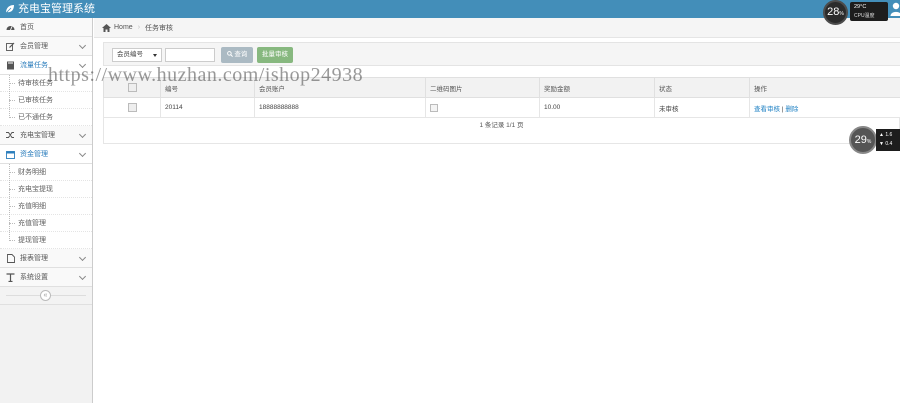  I want to click on memory-usage-unit: %, so click(869, 142).